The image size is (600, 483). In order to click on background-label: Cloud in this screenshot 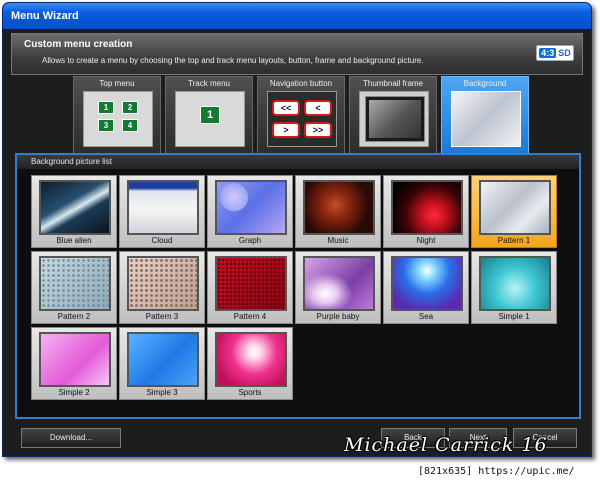, I will do `click(162, 240)`.